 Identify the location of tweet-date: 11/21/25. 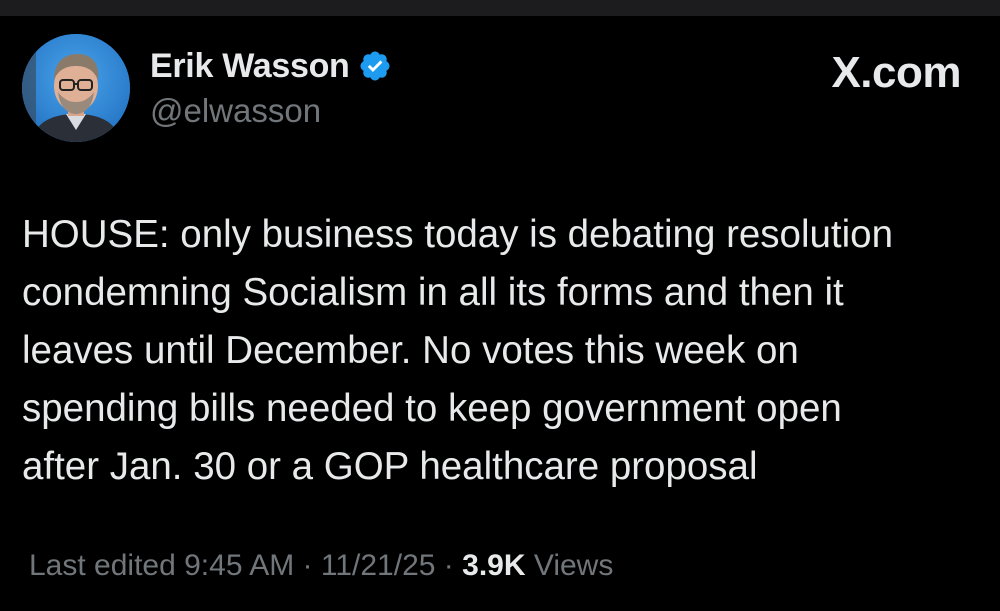
(378, 565).